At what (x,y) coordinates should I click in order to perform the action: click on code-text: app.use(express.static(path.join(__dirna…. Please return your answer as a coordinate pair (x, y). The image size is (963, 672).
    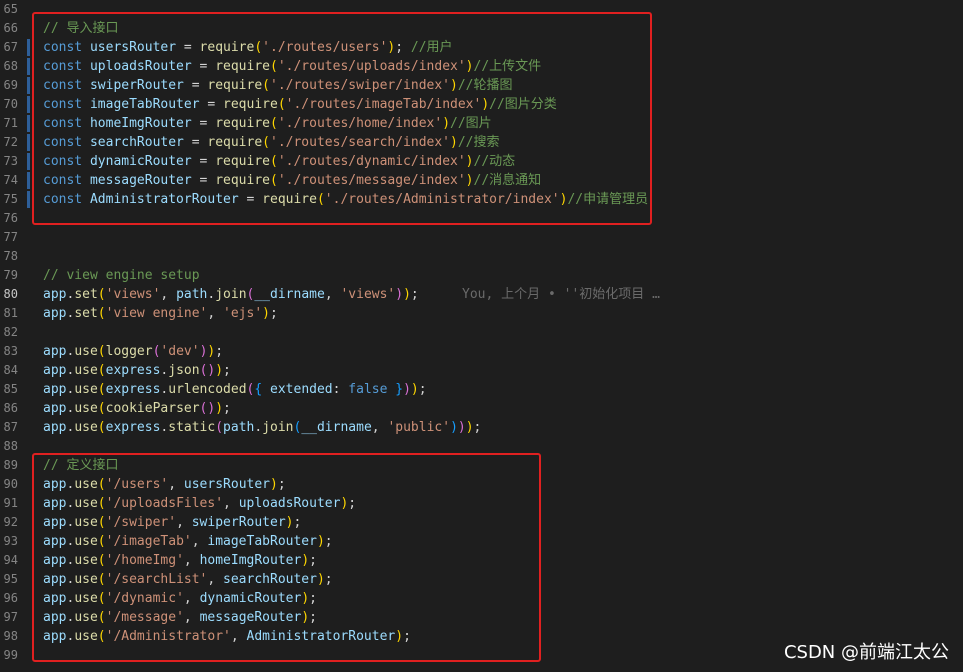
    Looking at the image, I should click on (262, 427).